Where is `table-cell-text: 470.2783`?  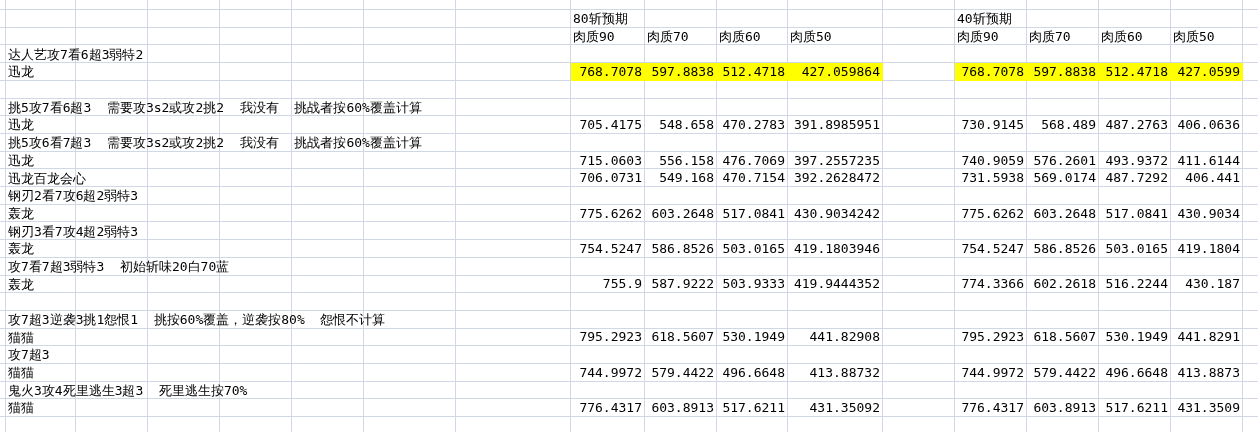
table-cell-text: 470.2783 is located at coordinates (753, 125).